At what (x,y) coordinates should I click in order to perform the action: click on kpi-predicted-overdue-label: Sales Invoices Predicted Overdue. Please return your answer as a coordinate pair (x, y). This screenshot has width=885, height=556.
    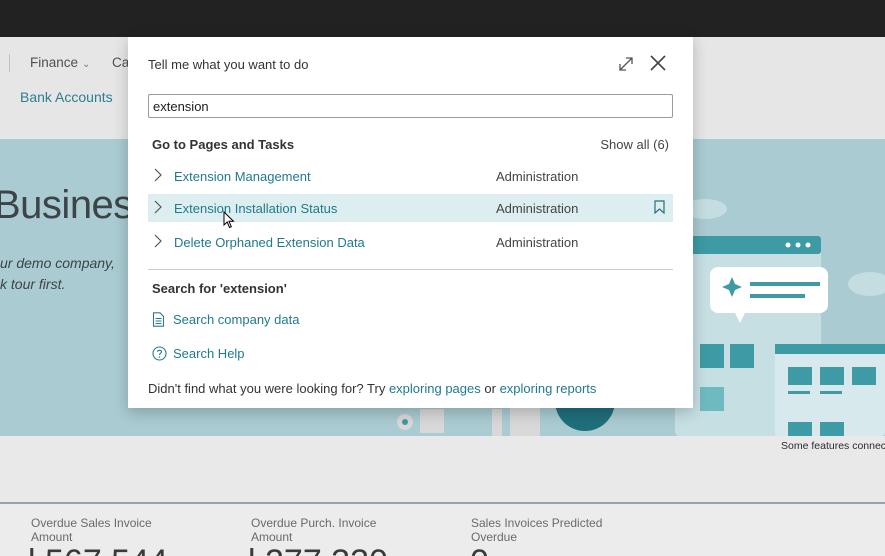
    Looking at the image, I should click on (536, 530).